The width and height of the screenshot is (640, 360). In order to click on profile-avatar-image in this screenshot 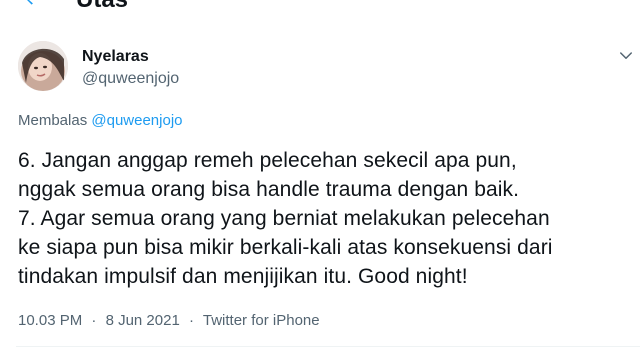, I will do `click(43, 66)`.